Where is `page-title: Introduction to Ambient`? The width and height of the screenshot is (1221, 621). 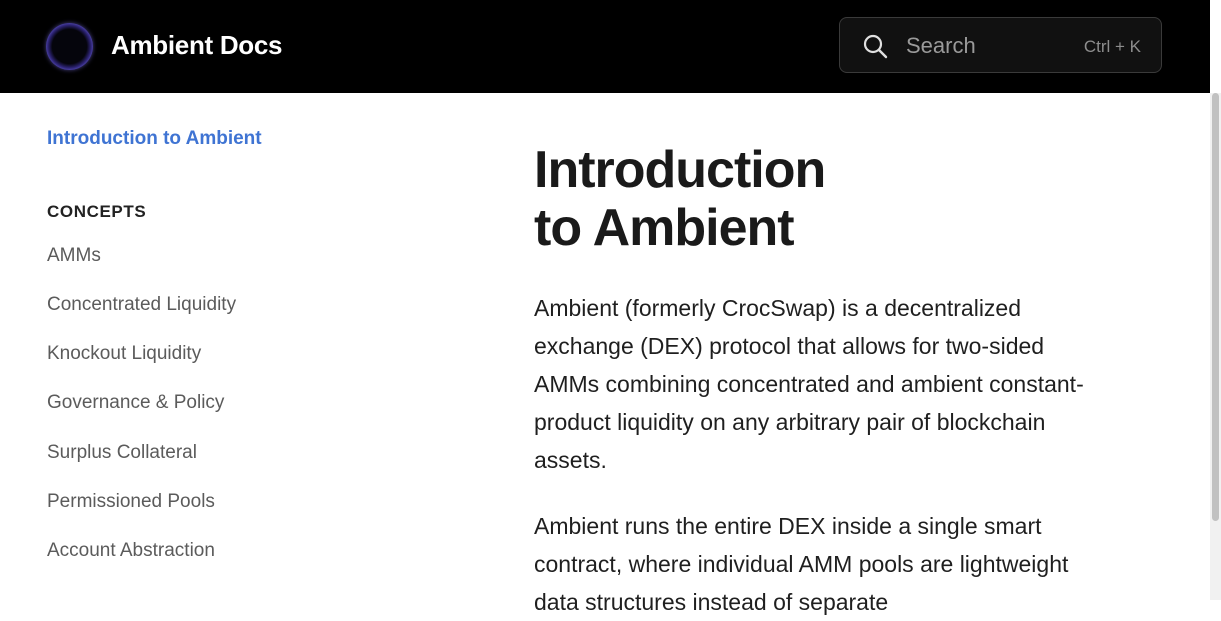
page-title: Introduction to Ambient is located at coordinates (680, 199).